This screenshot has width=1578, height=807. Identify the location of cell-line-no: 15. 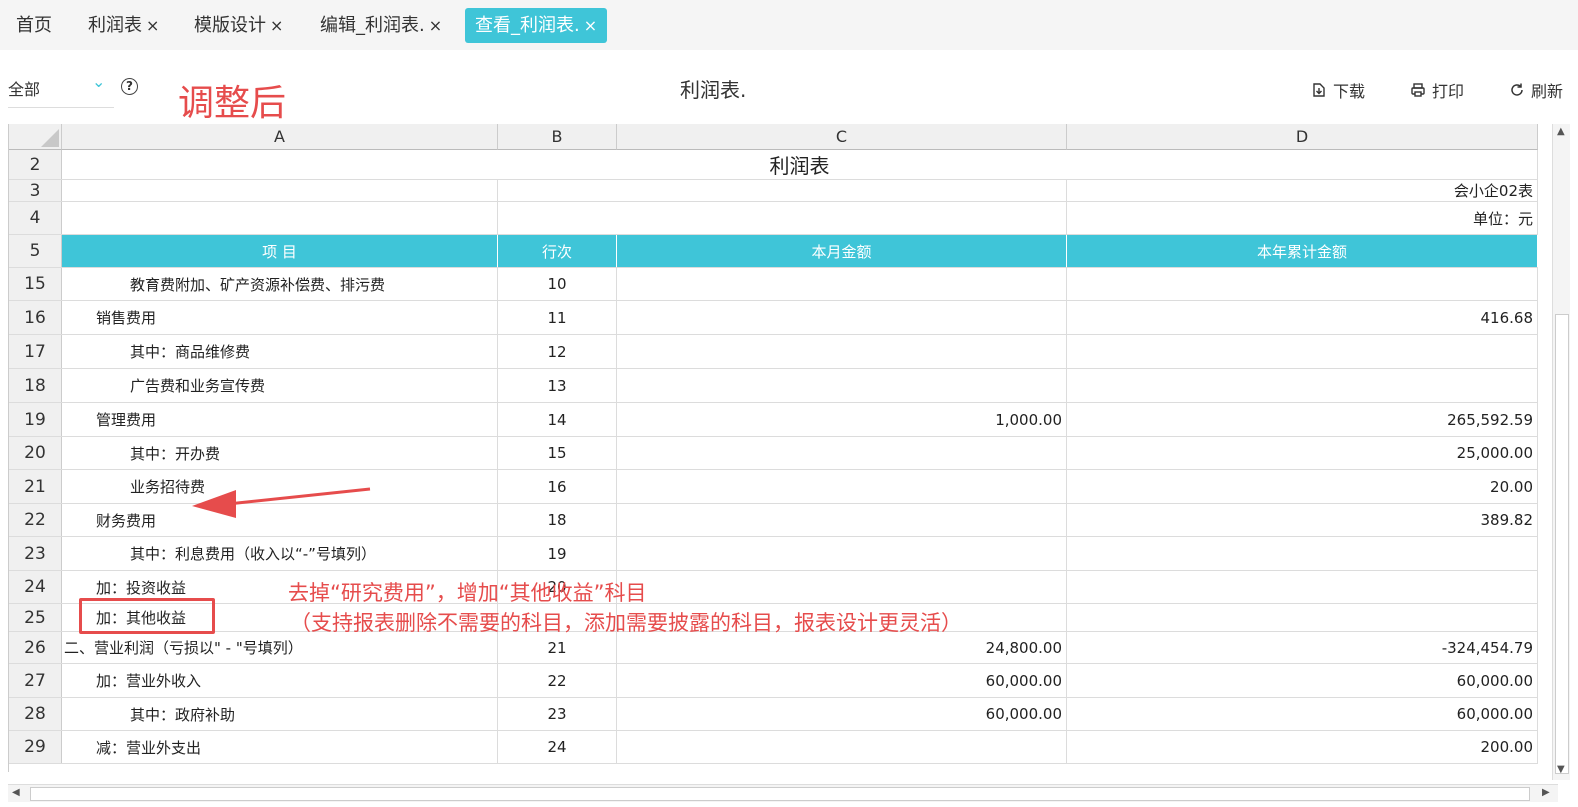
(557, 453).